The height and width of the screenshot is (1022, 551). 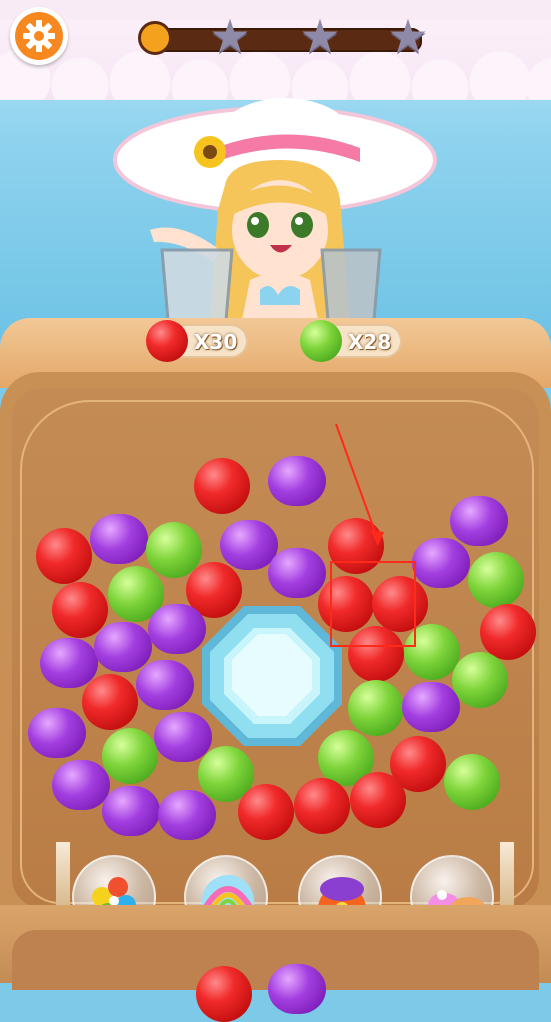 What do you see at coordinates (155, 38) in the screenshot?
I see `progress-fill` at bounding box center [155, 38].